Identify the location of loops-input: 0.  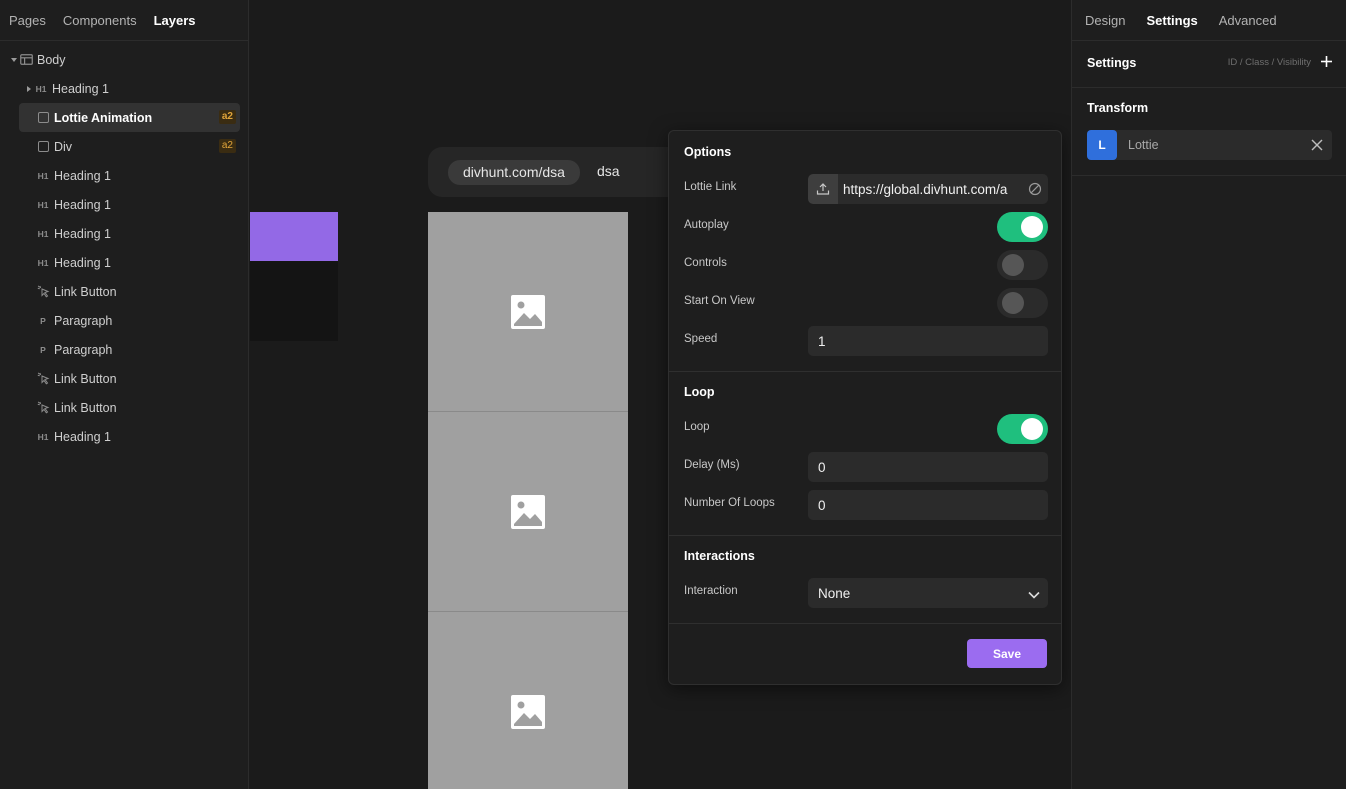
(928, 505).